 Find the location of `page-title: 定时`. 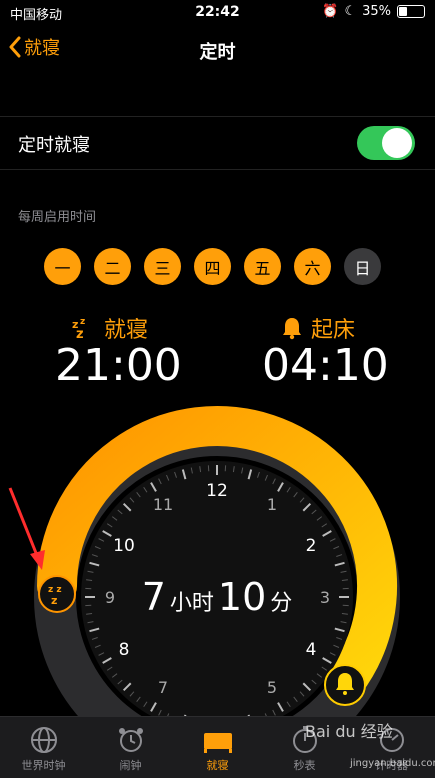

page-title: 定时 is located at coordinates (217, 51).